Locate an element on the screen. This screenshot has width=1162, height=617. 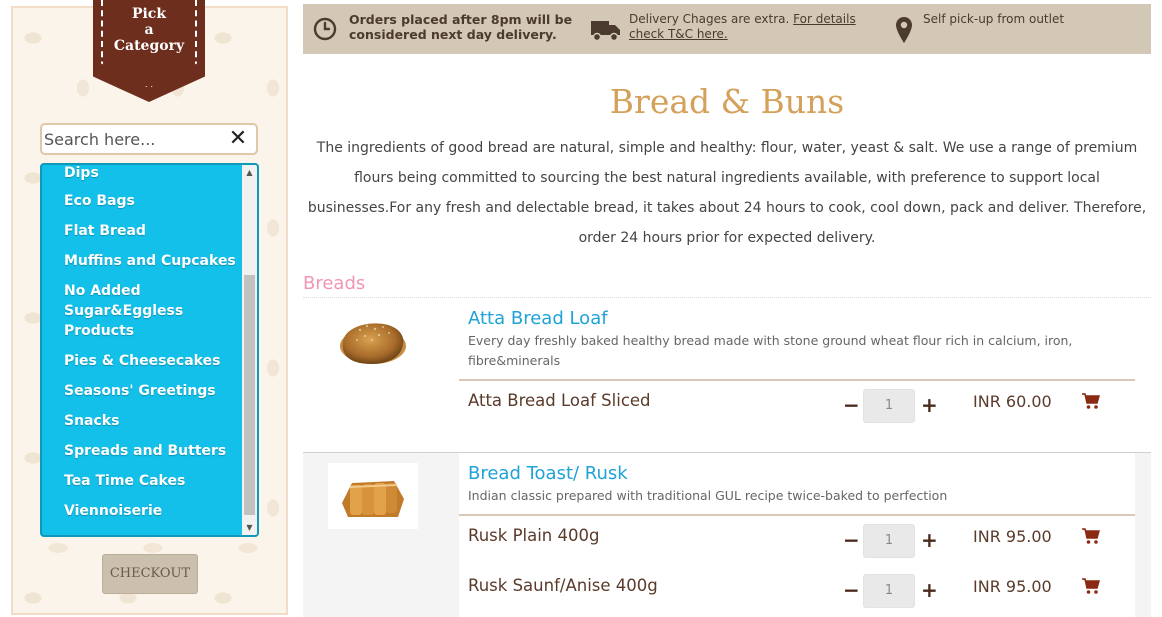
rusk-image-frame is located at coordinates (373, 496).